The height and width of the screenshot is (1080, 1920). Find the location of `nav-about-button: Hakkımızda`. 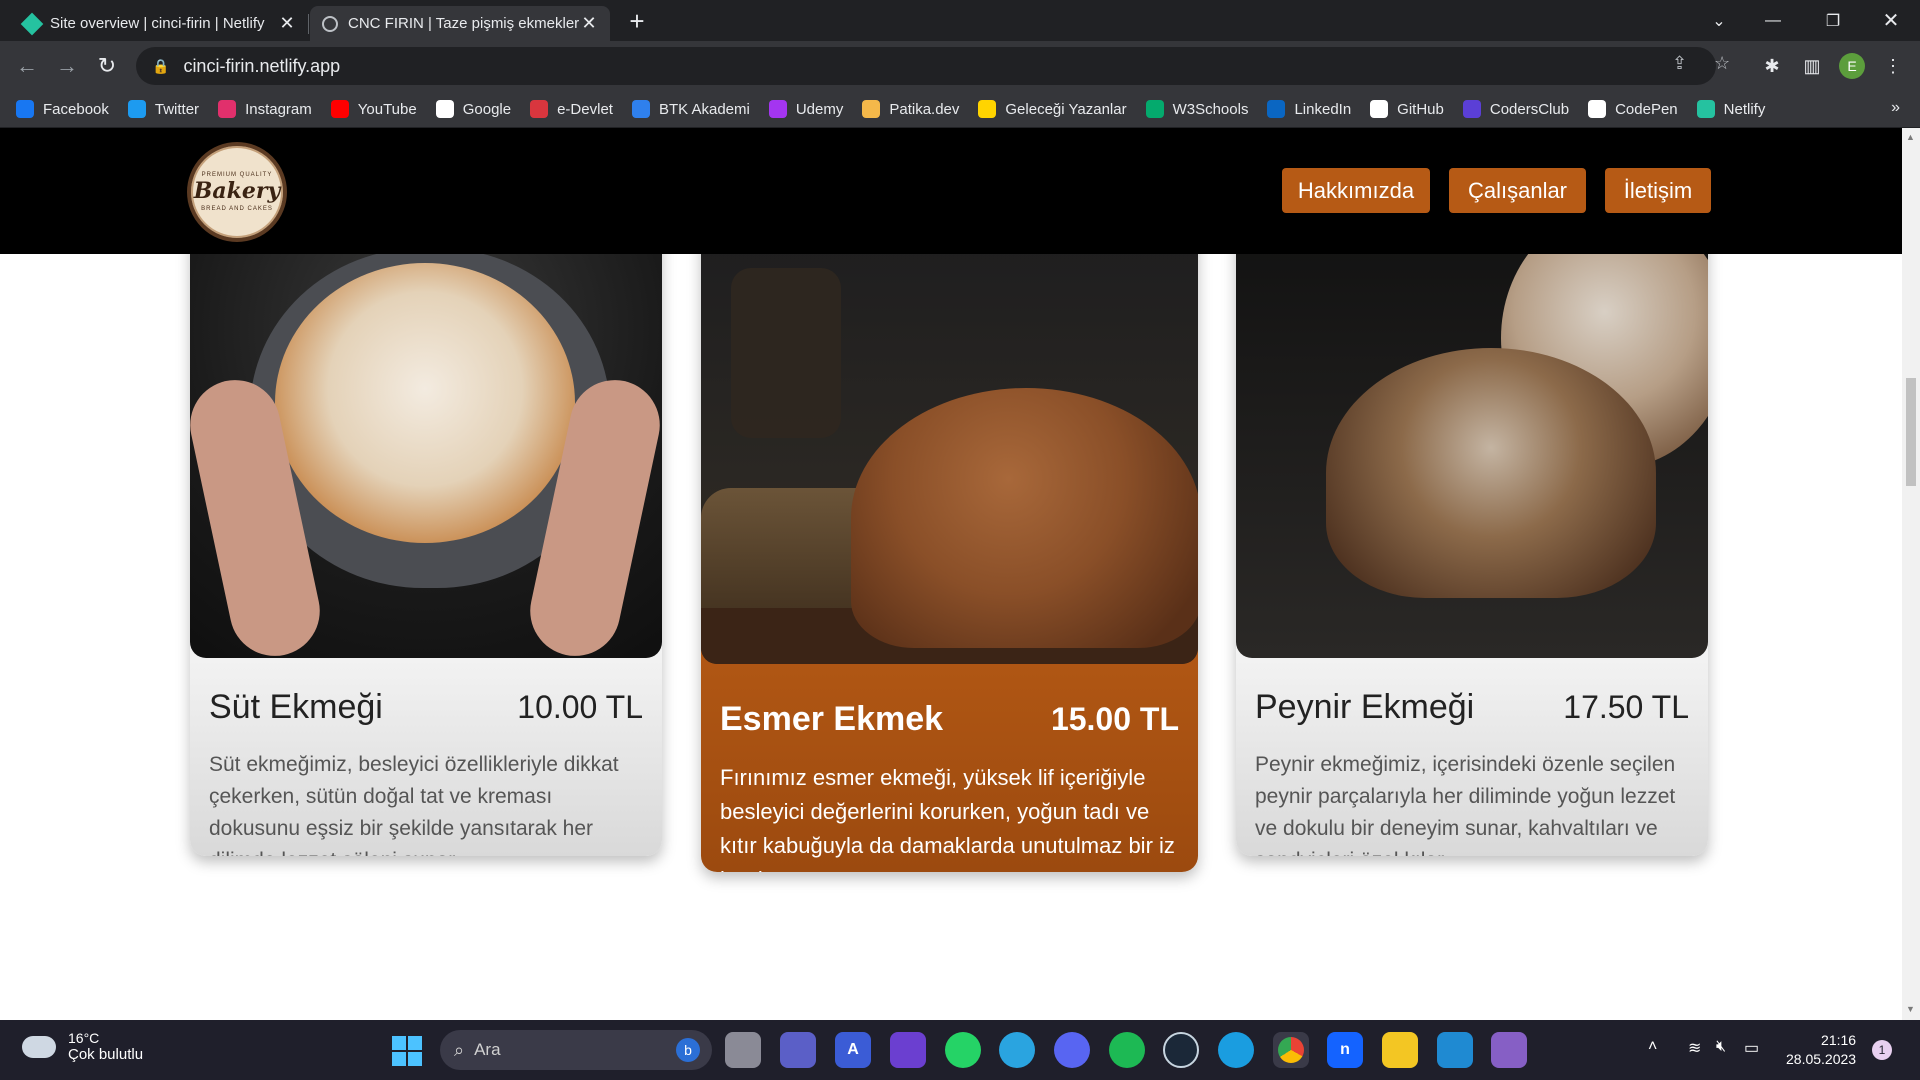

nav-about-button: Hakkımızda is located at coordinates (1356, 190).